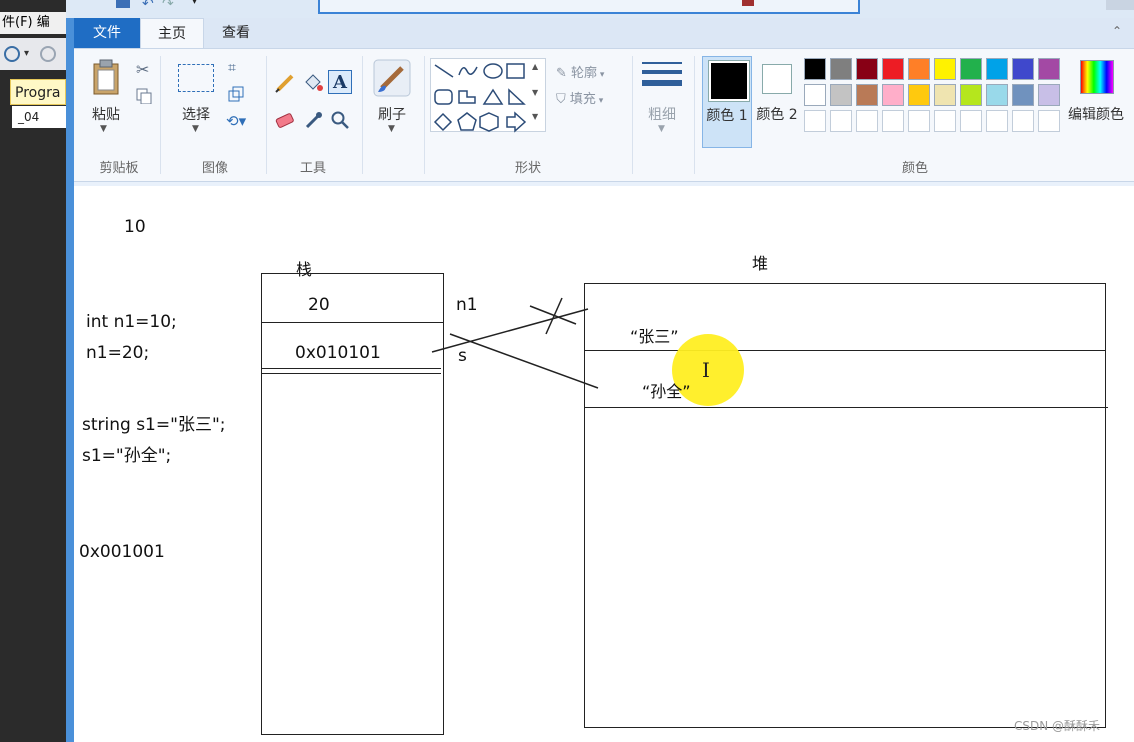 This screenshot has width=1134, height=742. What do you see at coordinates (510, 330) in the screenshot?
I see `pointer-line-old` at bounding box center [510, 330].